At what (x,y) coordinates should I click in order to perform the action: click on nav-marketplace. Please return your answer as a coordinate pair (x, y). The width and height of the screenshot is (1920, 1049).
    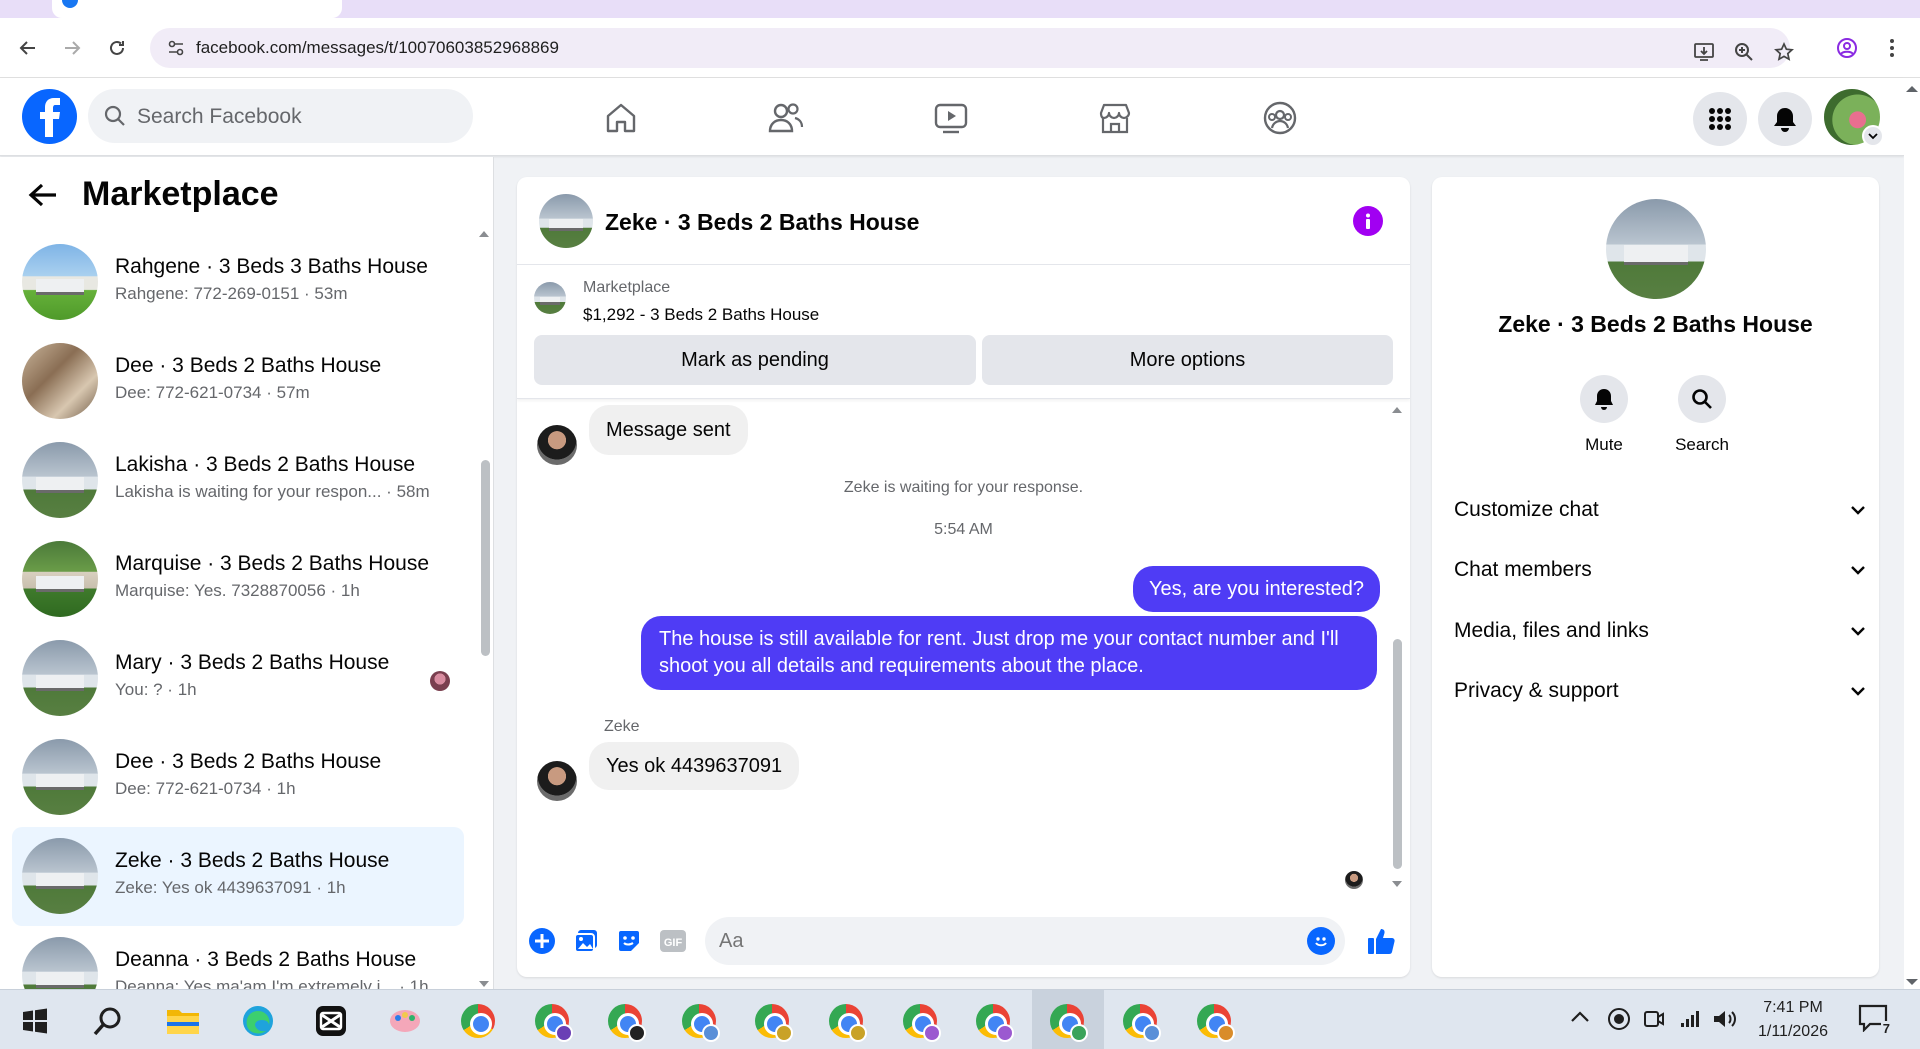
    Looking at the image, I should click on (1115, 118).